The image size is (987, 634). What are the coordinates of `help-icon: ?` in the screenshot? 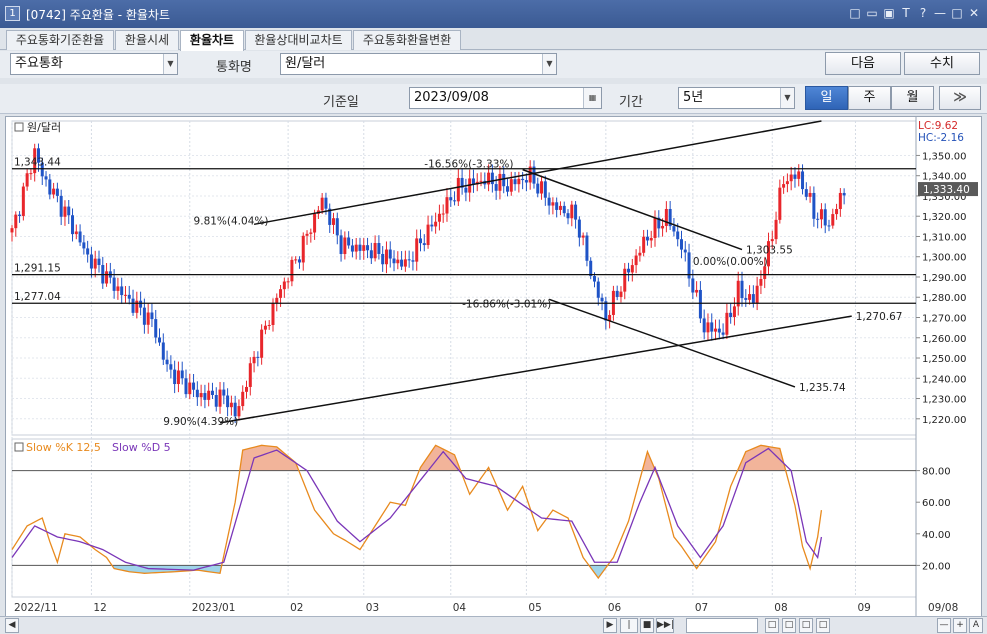 It's located at (923, 13).